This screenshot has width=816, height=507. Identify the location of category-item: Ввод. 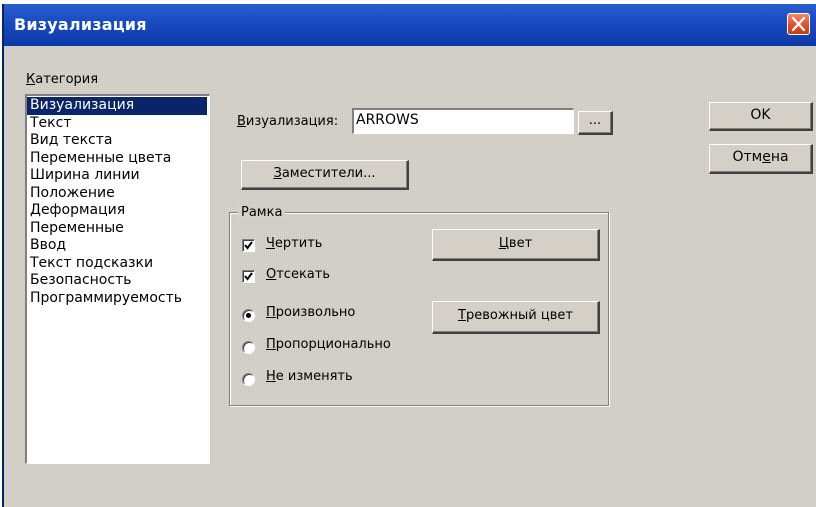
(118, 246).